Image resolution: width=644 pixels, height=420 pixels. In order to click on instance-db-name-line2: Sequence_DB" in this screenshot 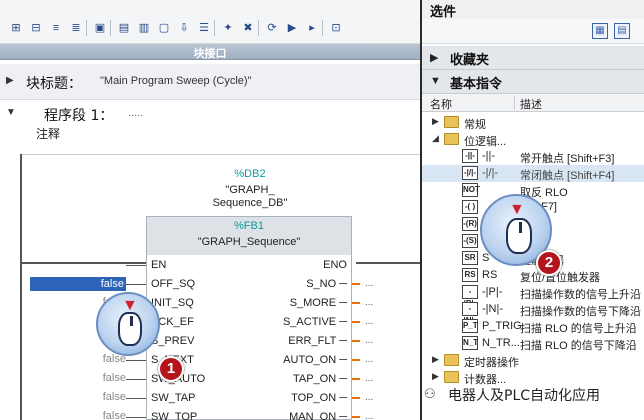, I will do `click(250, 203)`.